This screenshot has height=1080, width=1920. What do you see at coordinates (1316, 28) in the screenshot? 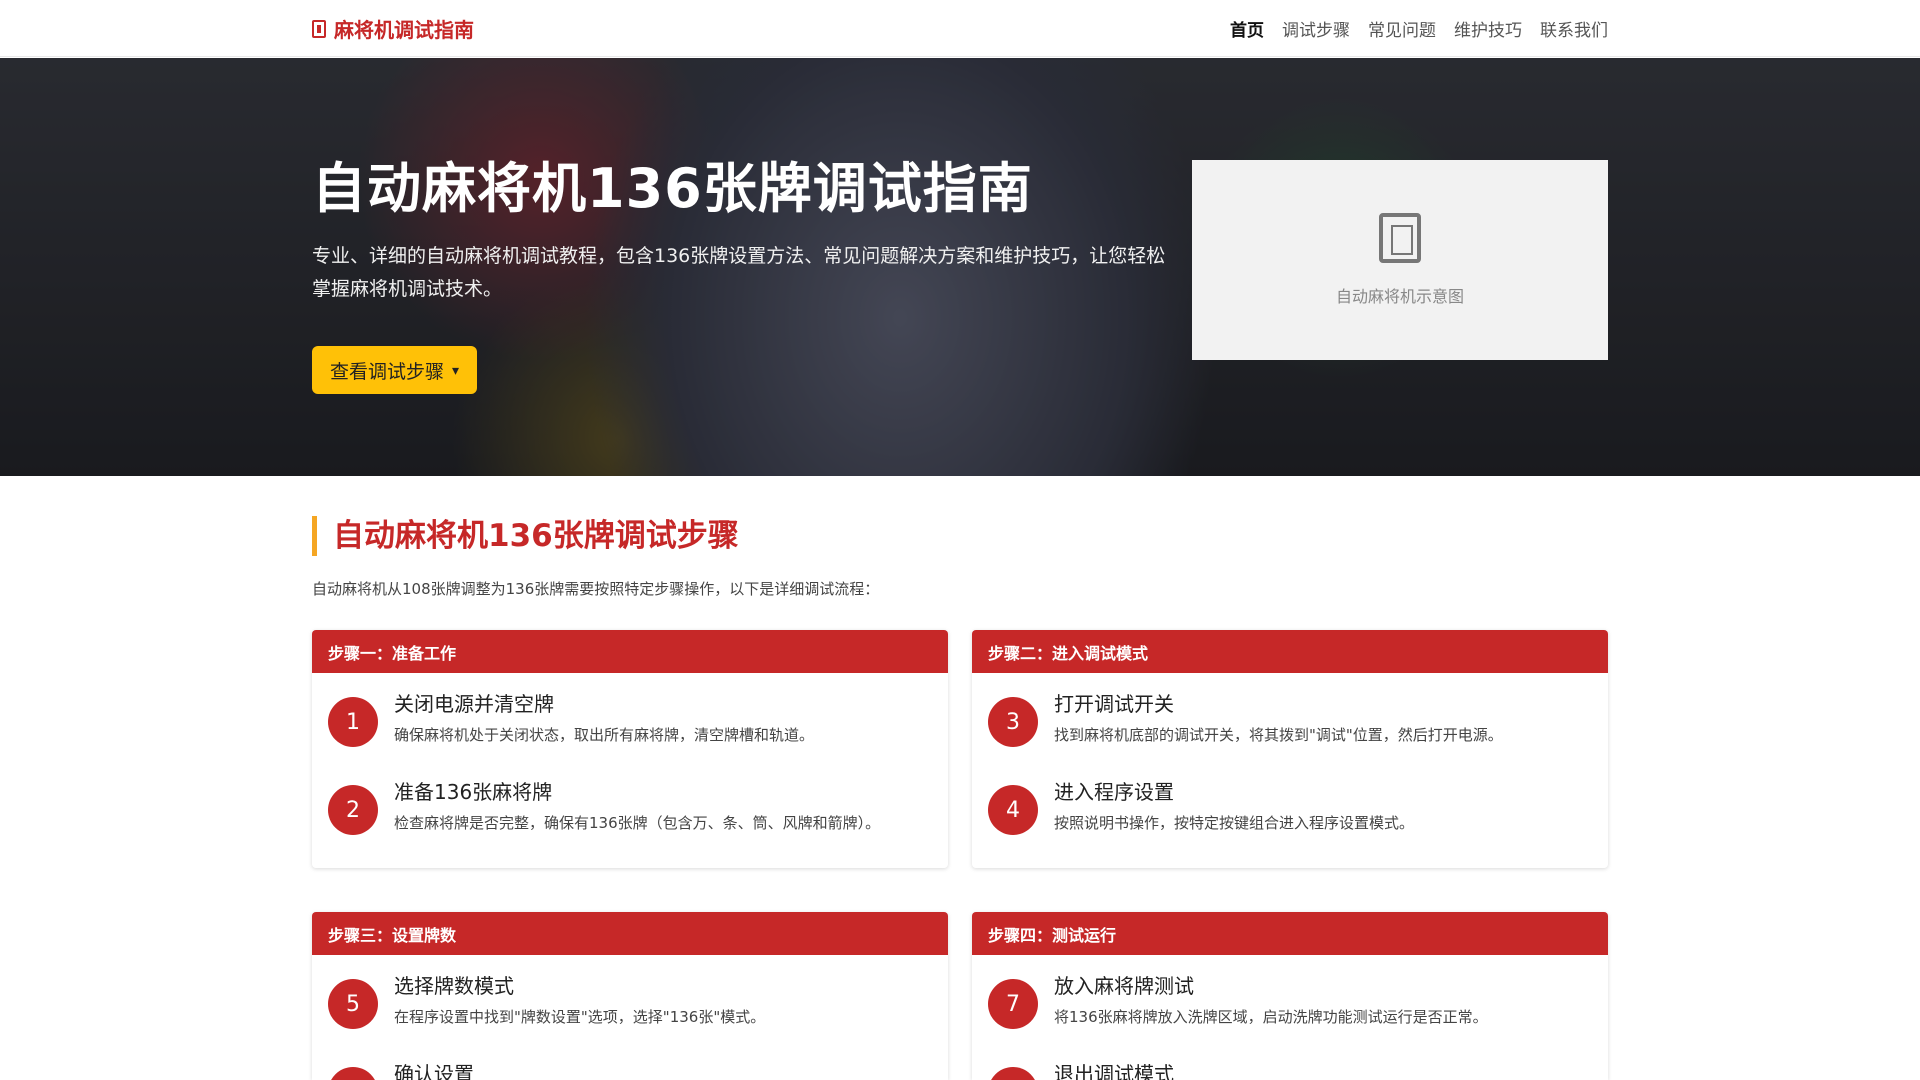
I see `nav-link-steps: 调试步骤` at bounding box center [1316, 28].